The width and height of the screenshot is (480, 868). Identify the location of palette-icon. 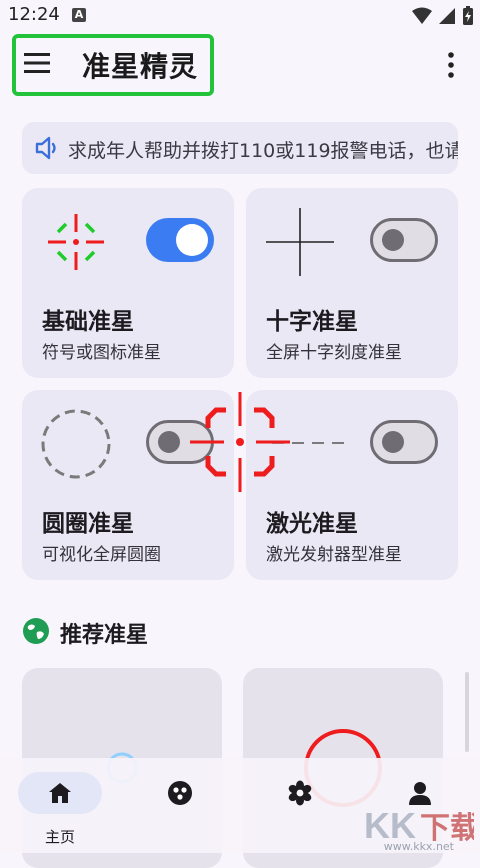
(180, 793).